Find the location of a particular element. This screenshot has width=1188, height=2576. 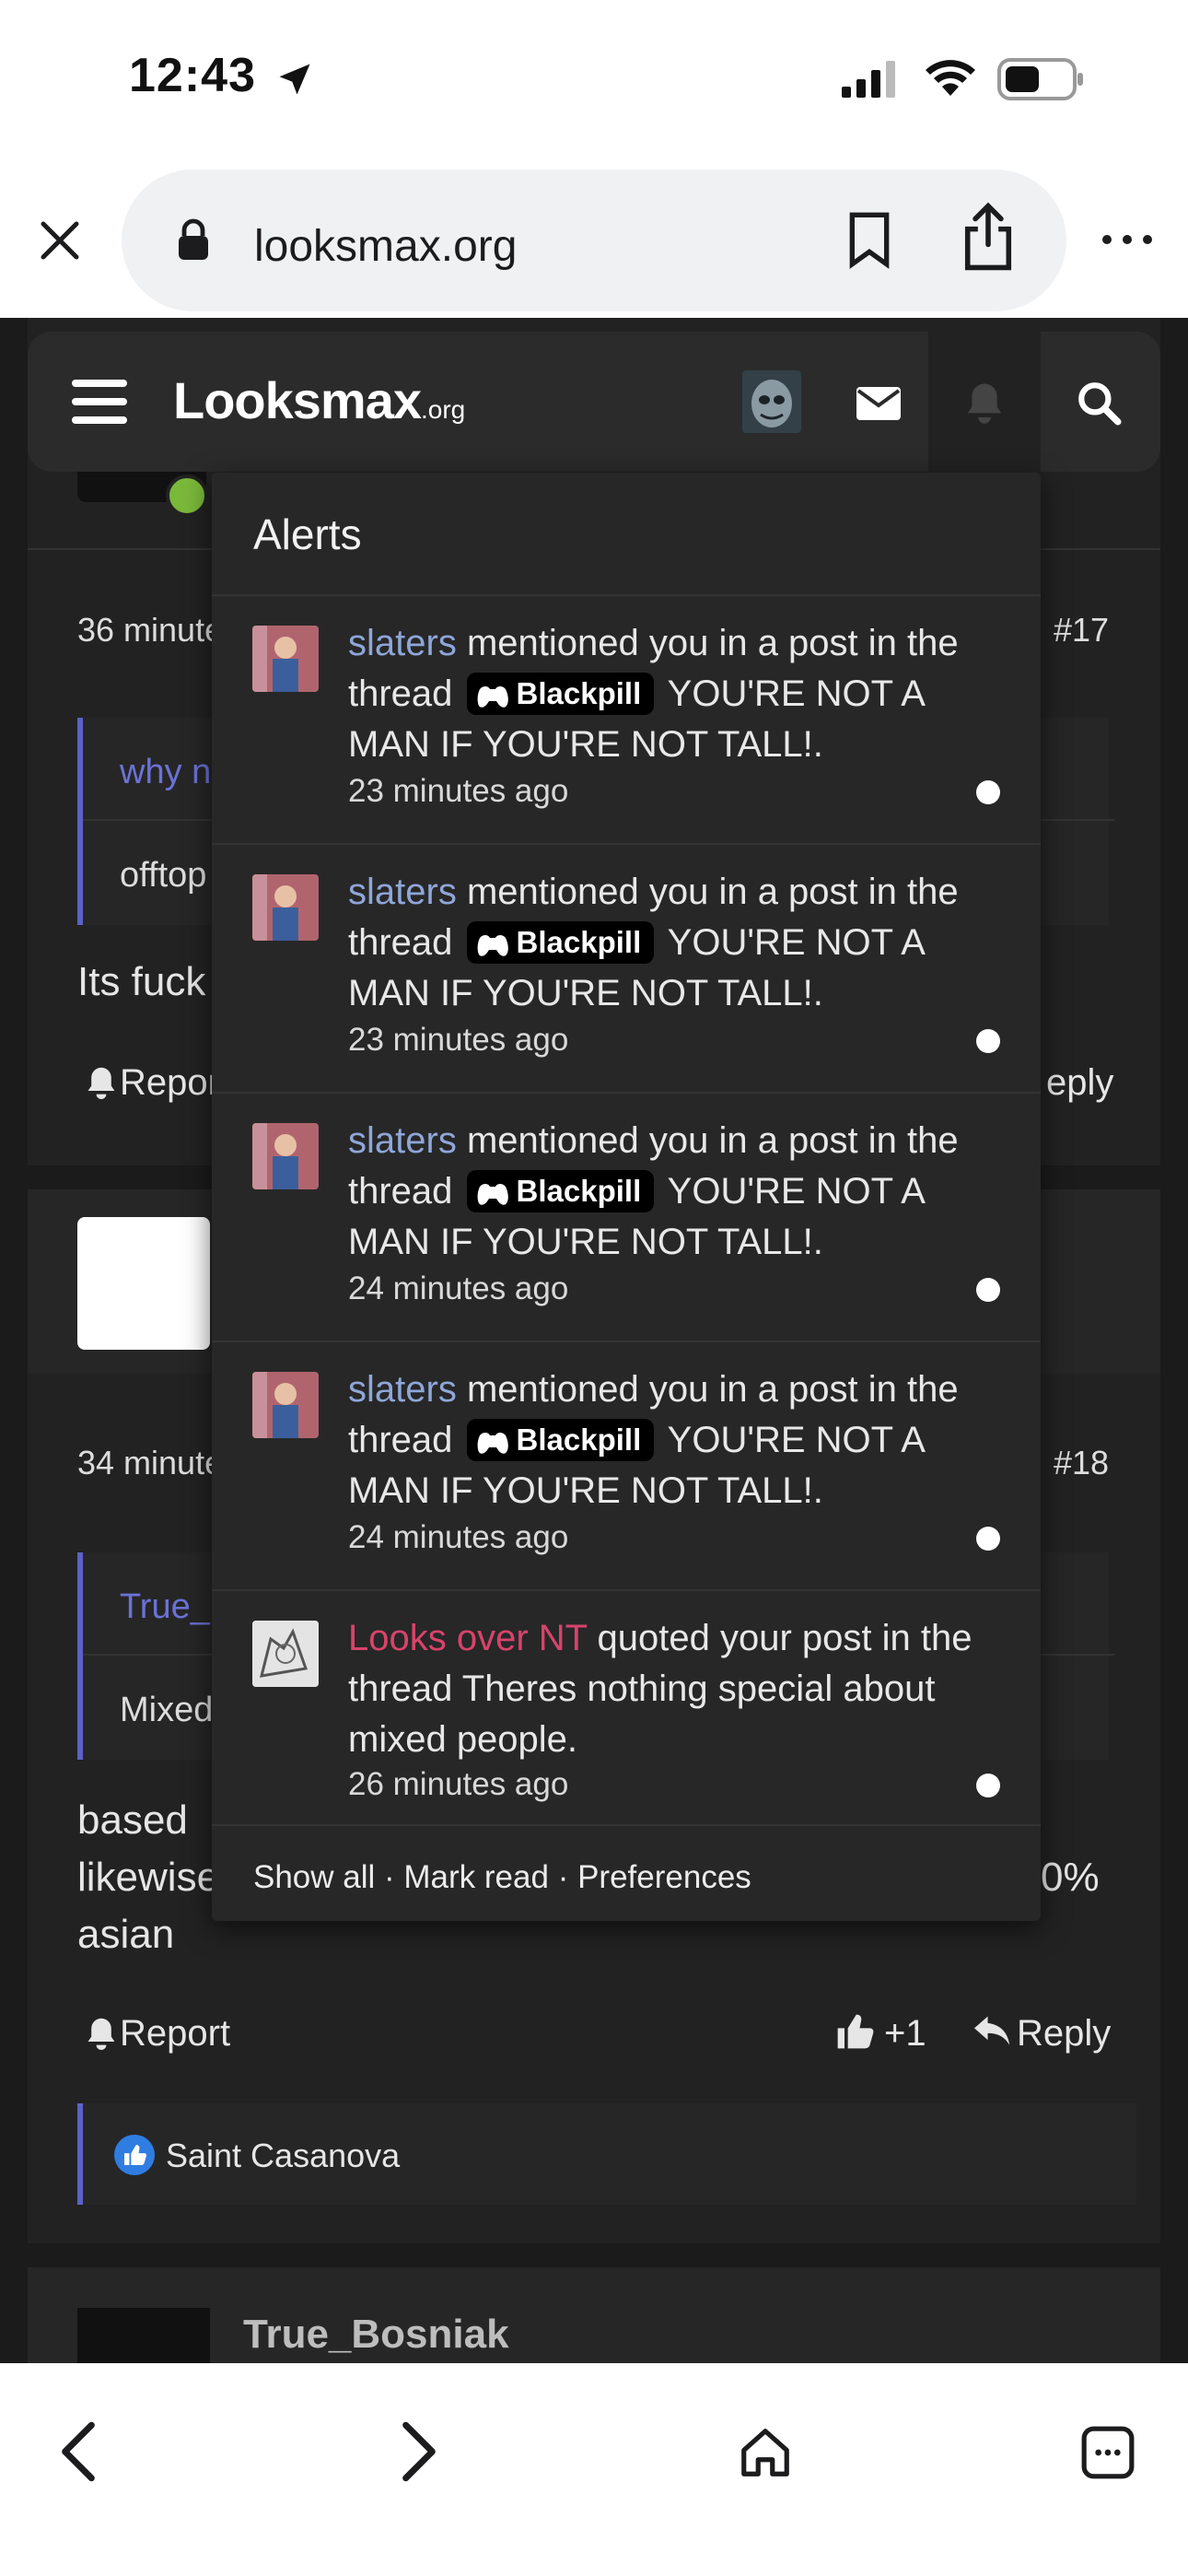

post-body-line: based is located at coordinates (132, 1820).